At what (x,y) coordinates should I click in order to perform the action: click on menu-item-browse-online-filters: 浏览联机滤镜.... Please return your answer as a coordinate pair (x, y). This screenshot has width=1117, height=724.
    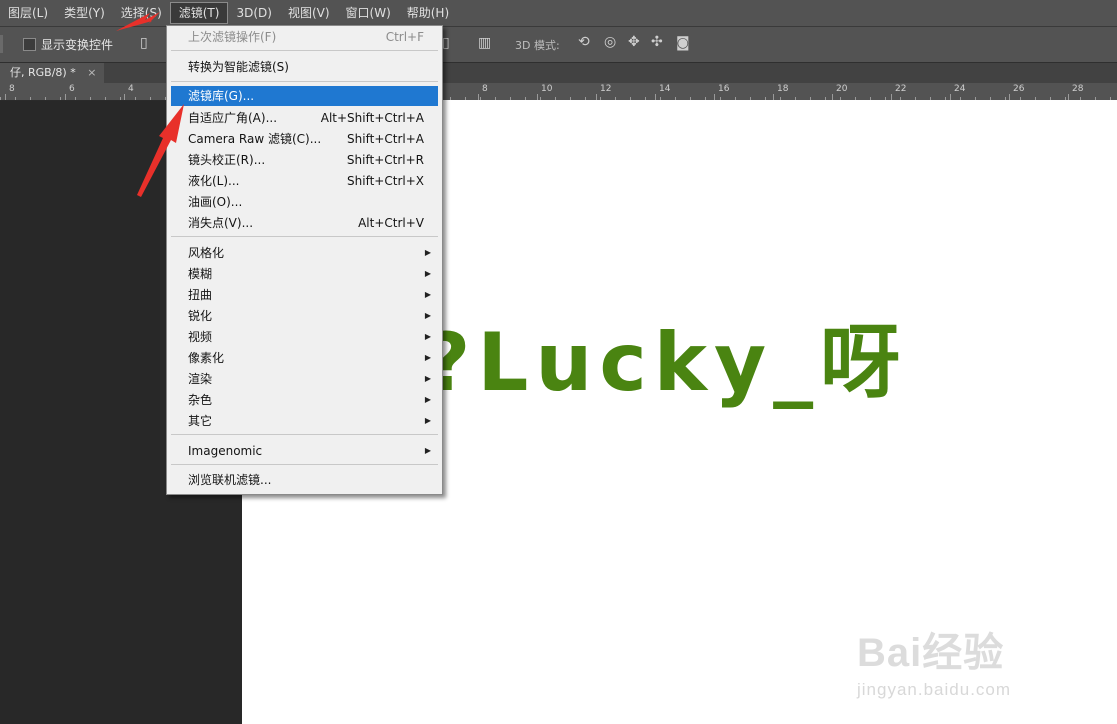
    Looking at the image, I should click on (304, 480).